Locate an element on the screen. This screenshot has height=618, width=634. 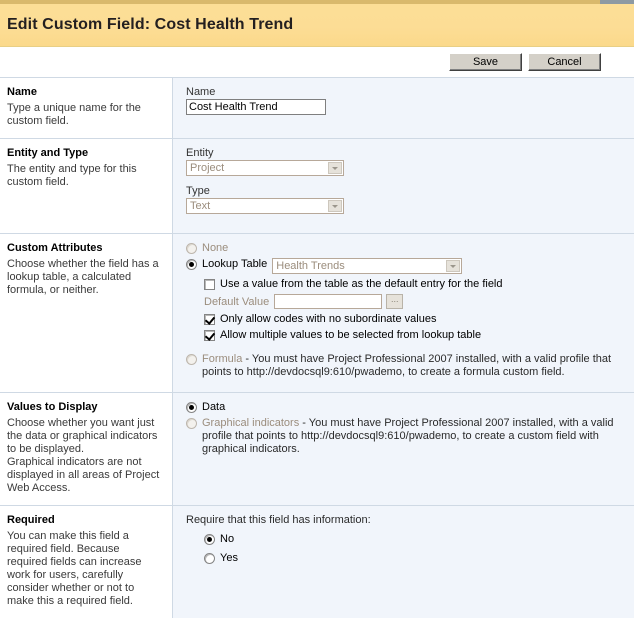
page-banner: Edit Custom Field: Cost Health Trend is located at coordinates (317, 25).